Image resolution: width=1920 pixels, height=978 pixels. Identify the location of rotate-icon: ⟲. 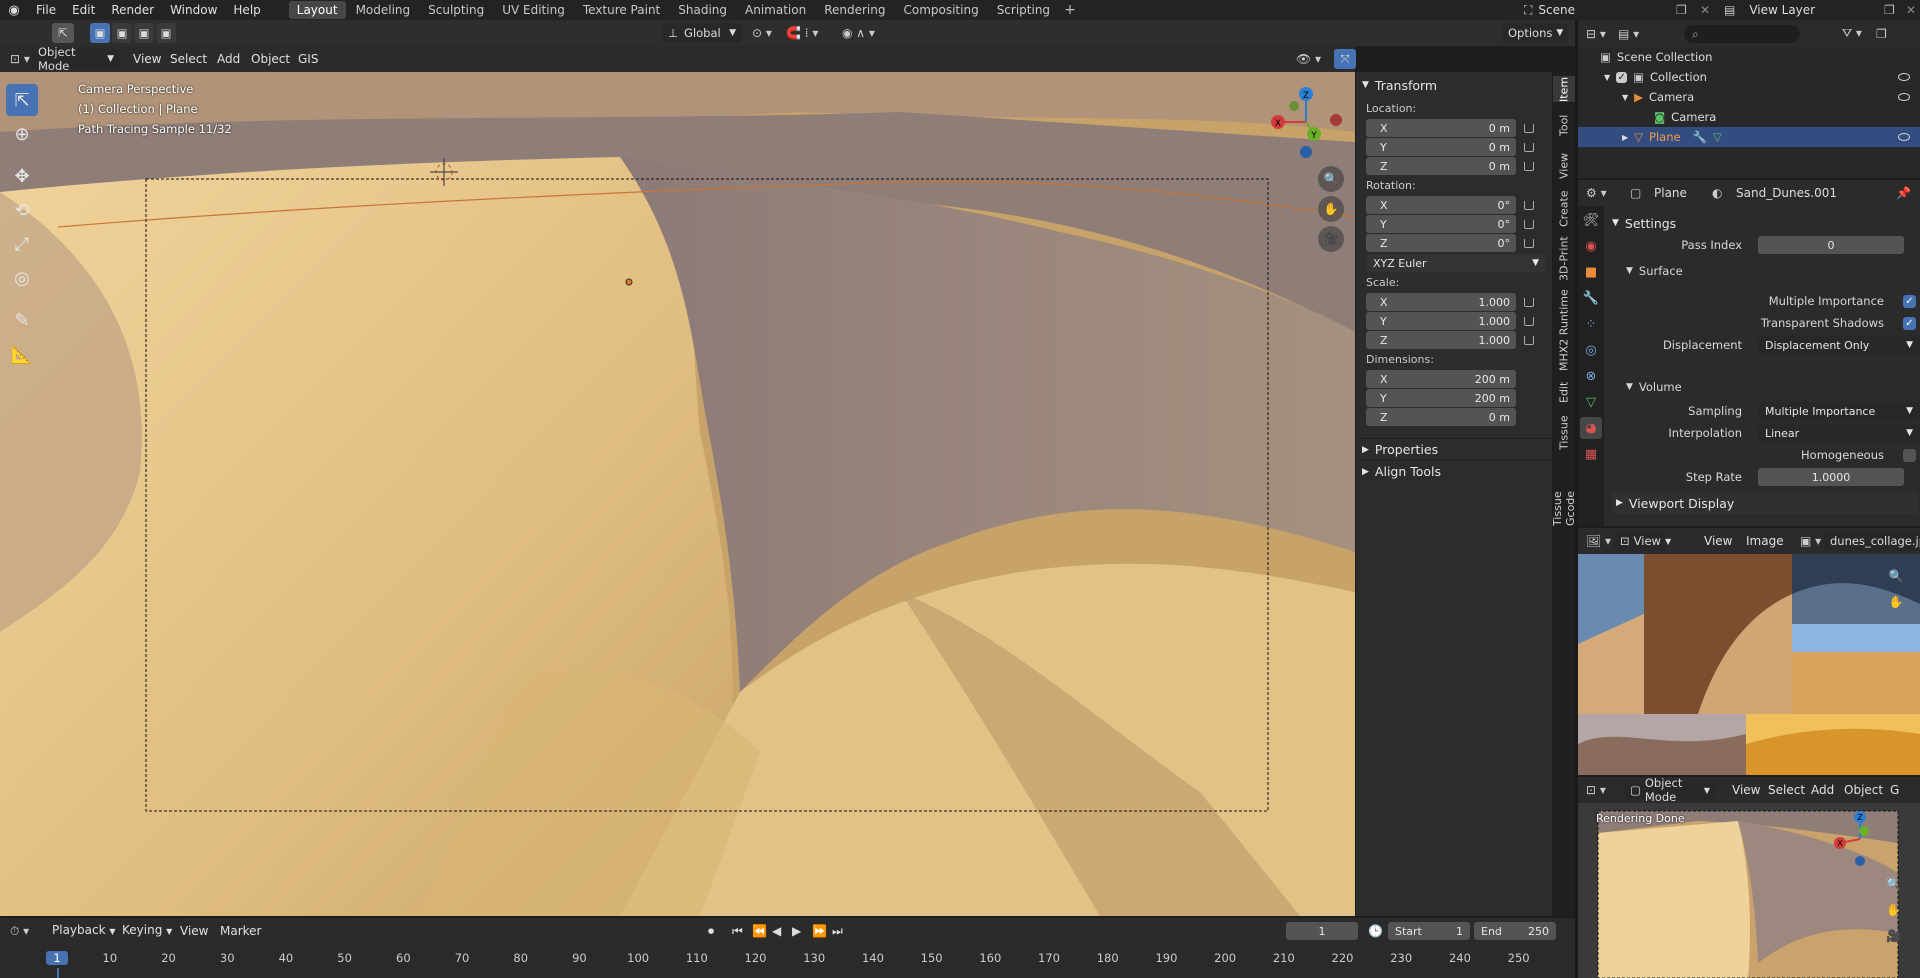
(22, 210).